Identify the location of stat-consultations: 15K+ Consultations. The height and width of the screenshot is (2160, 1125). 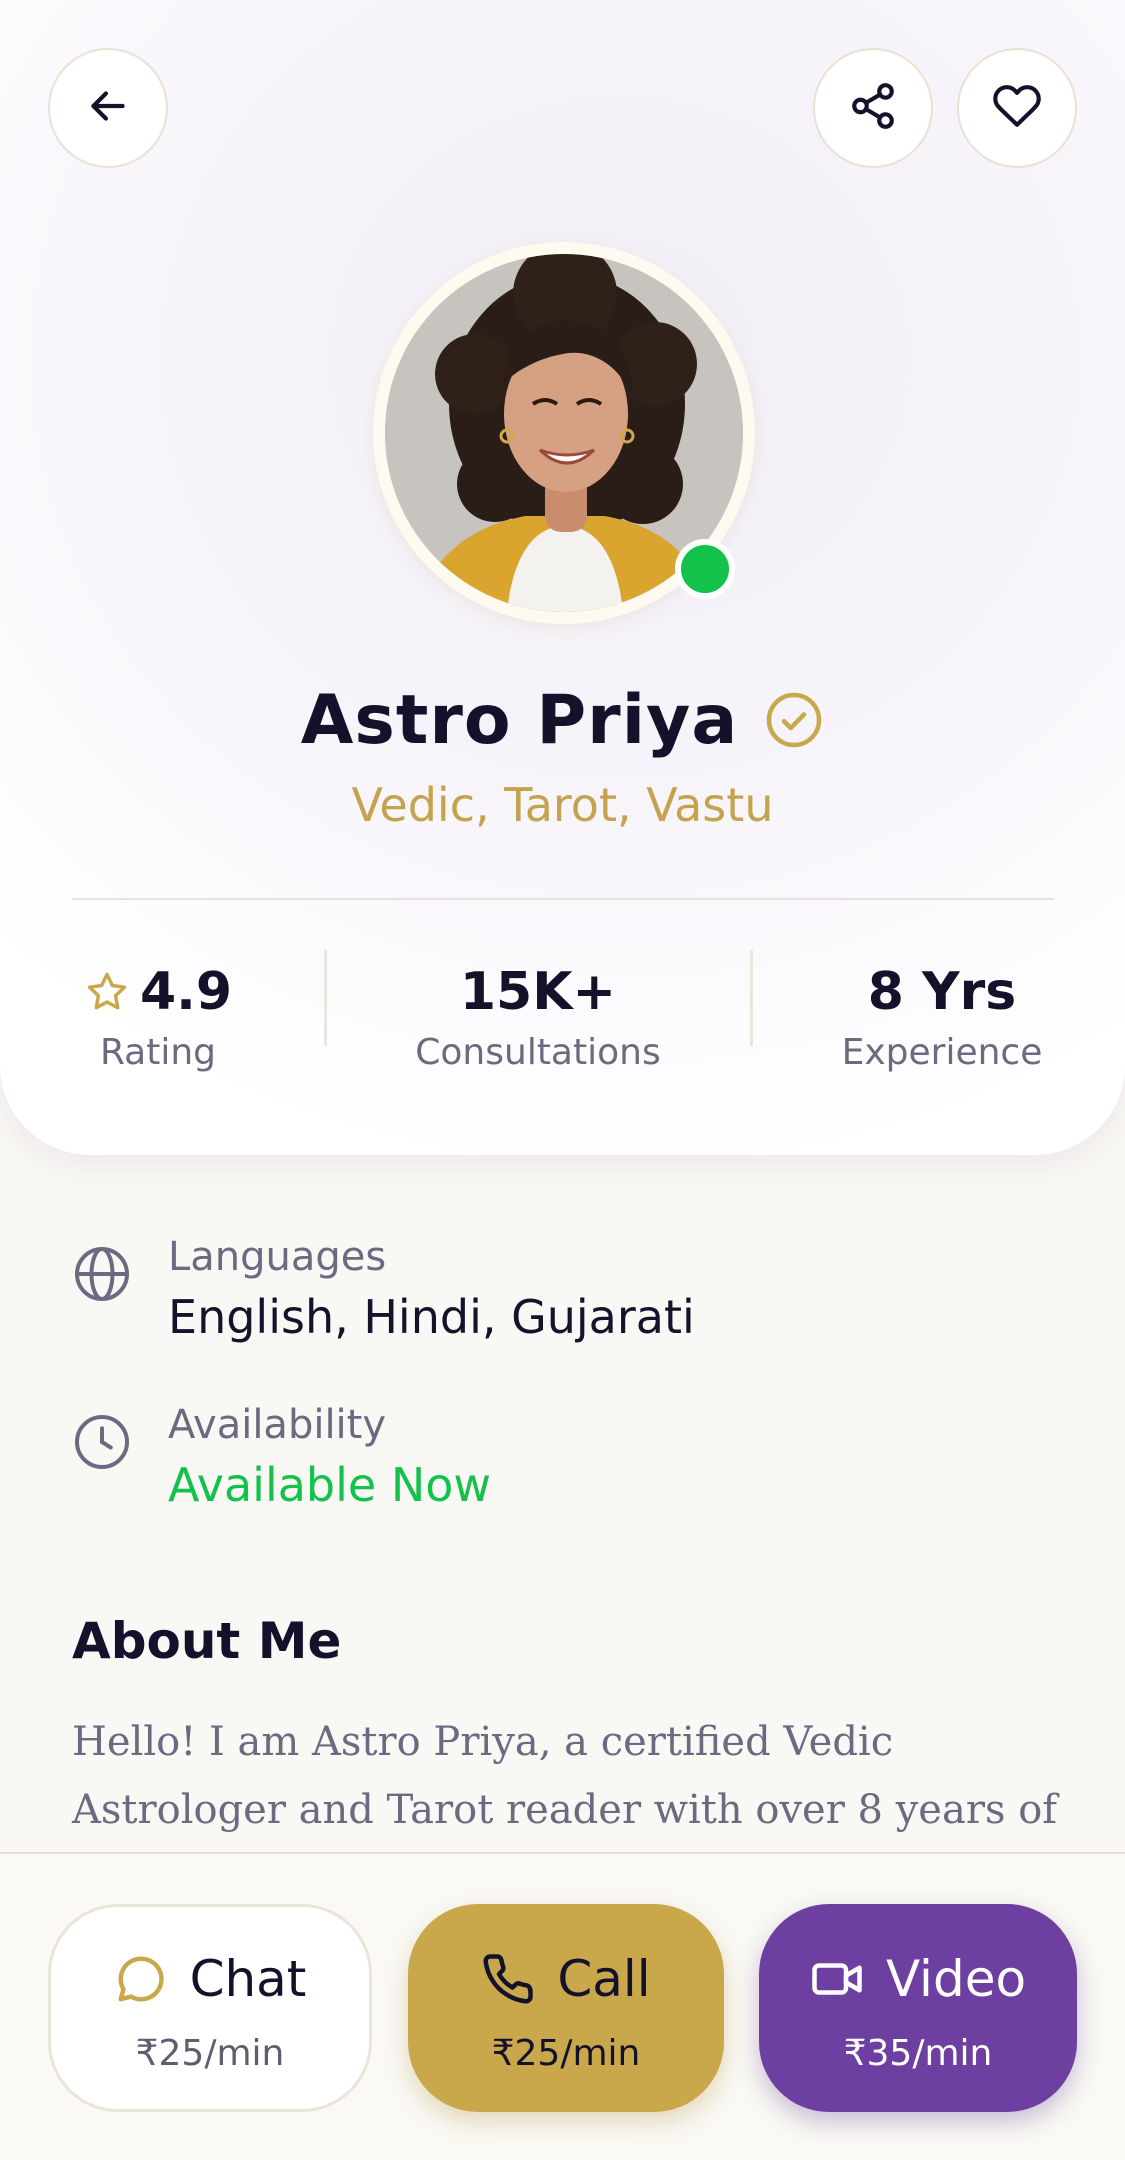
(538, 1016).